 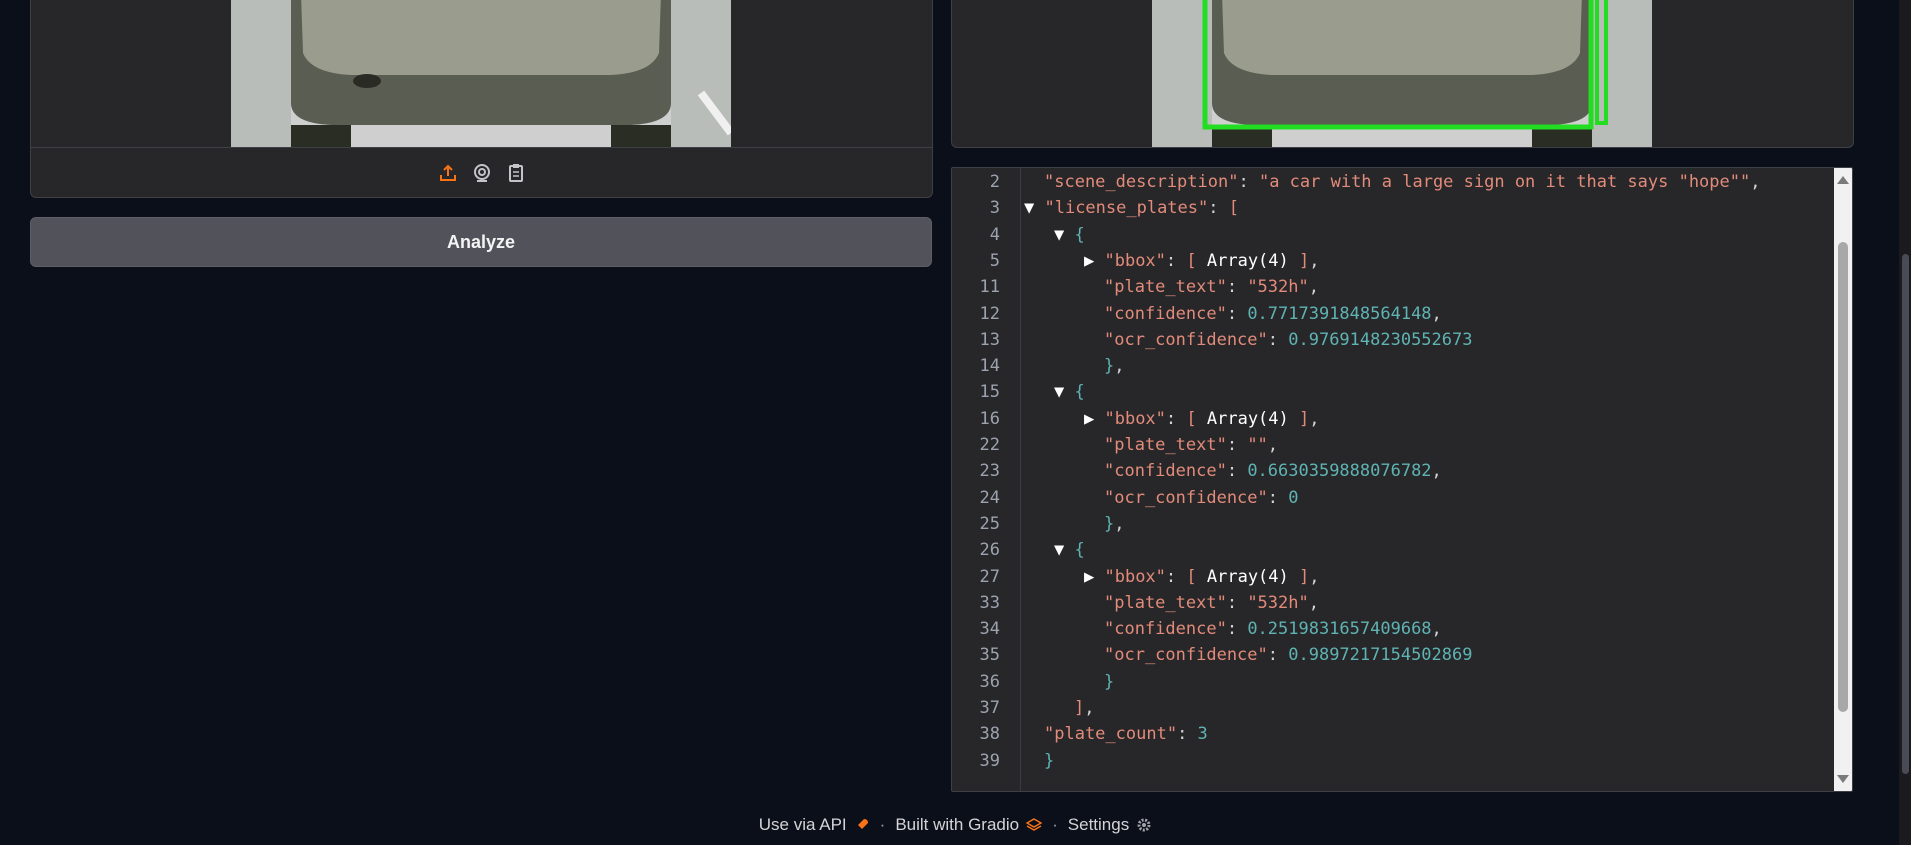 I want to click on settings-label: Settings, so click(x=1098, y=824).